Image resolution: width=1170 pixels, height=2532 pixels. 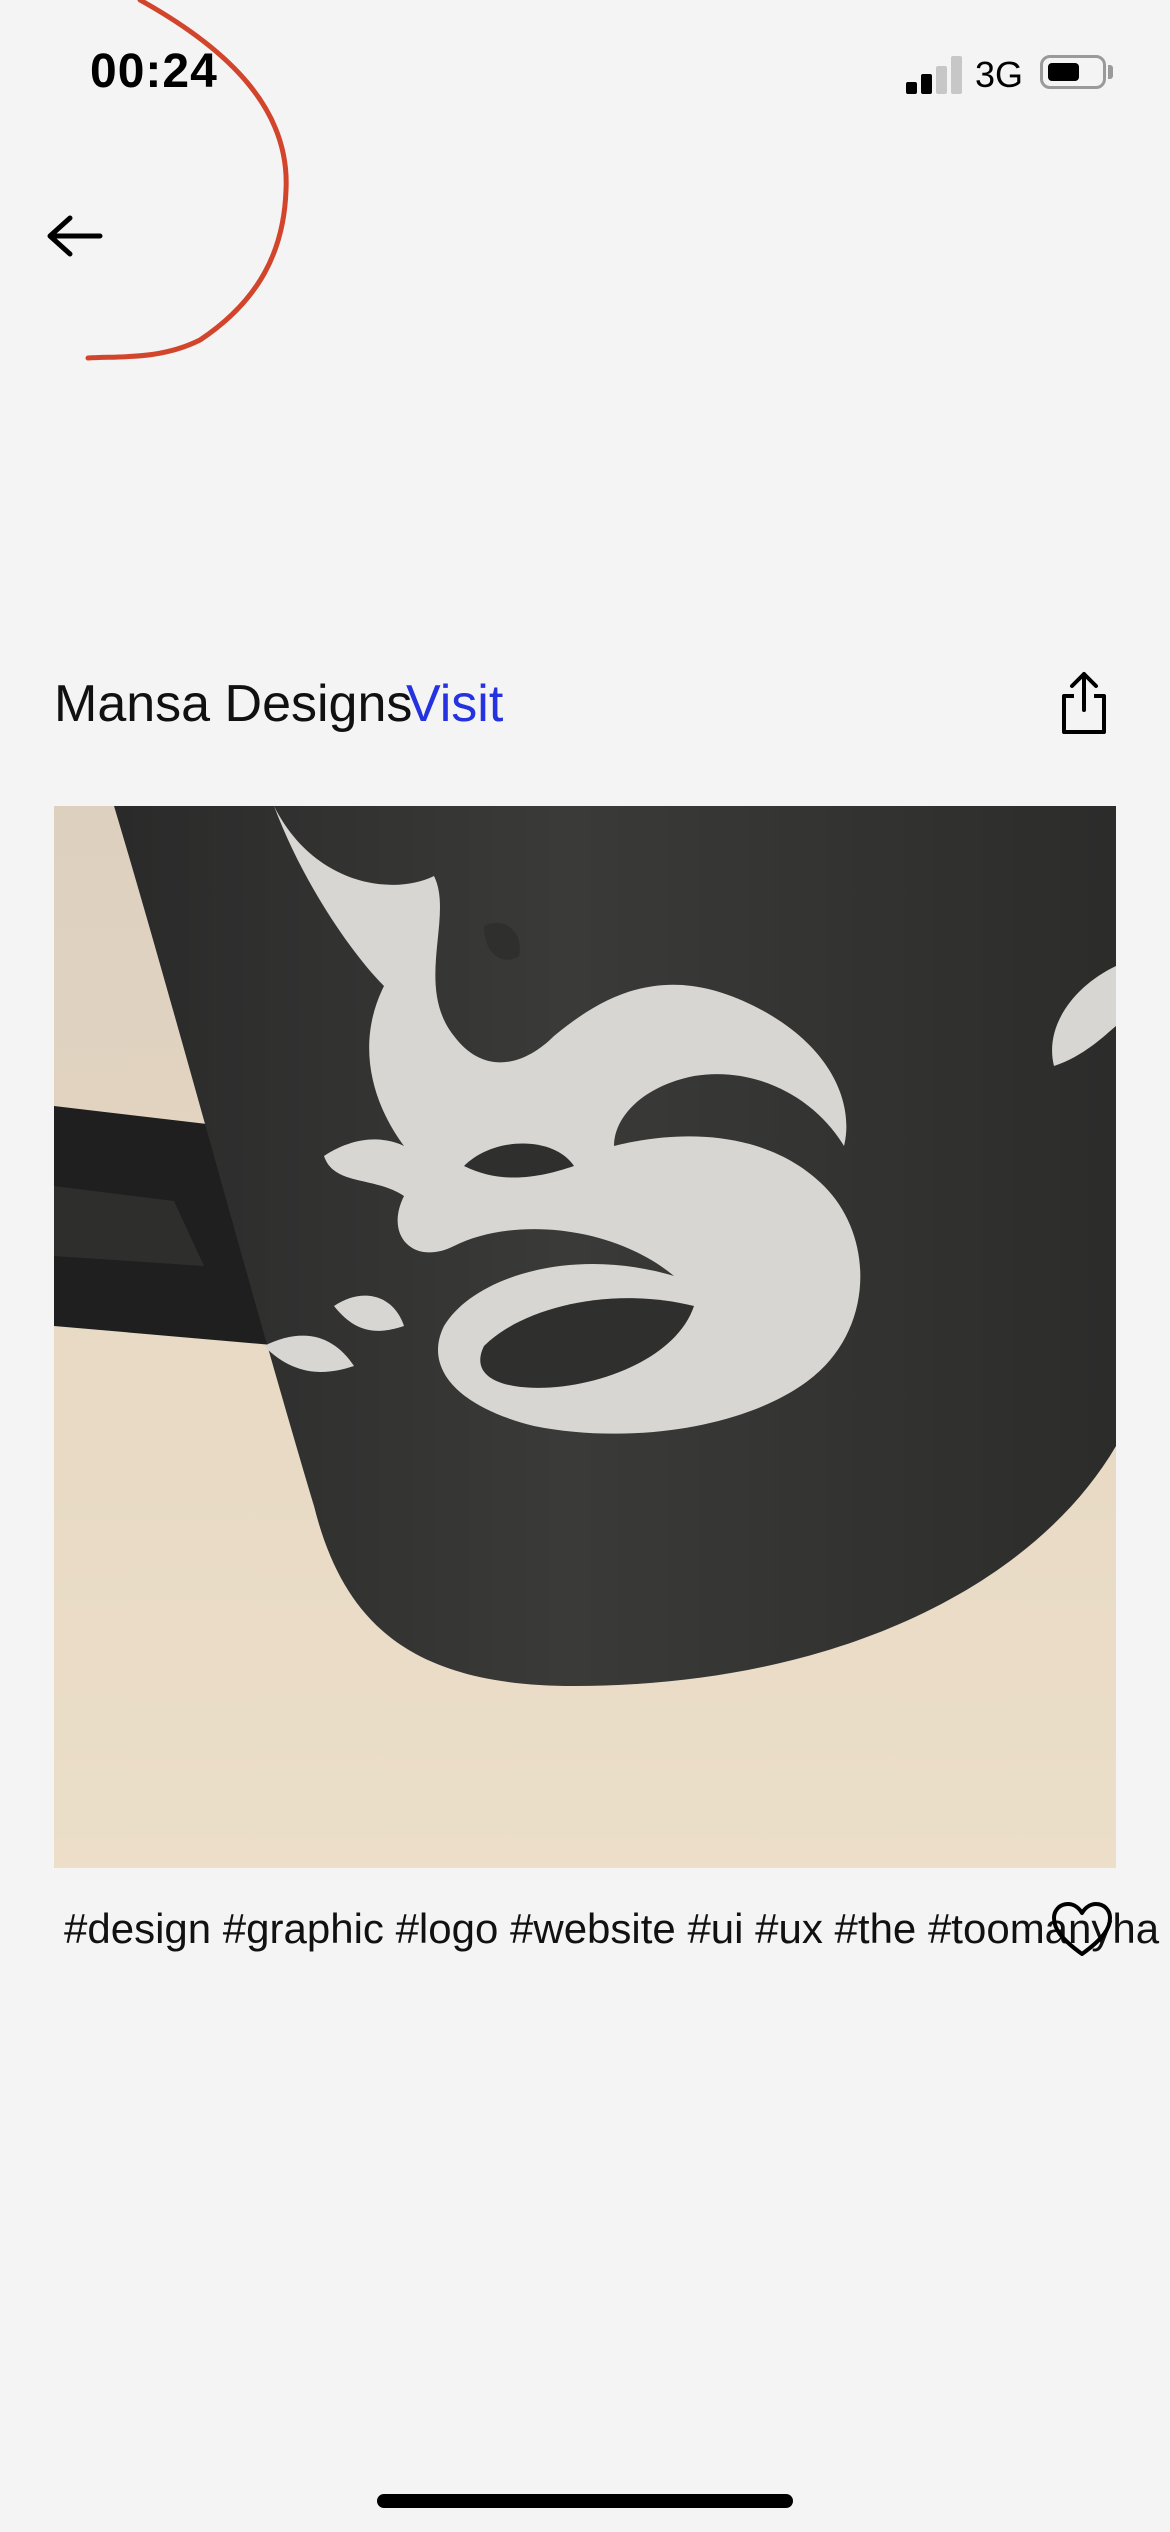 What do you see at coordinates (154, 71) in the screenshot?
I see `status-time: 00:24` at bounding box center [154, 71].